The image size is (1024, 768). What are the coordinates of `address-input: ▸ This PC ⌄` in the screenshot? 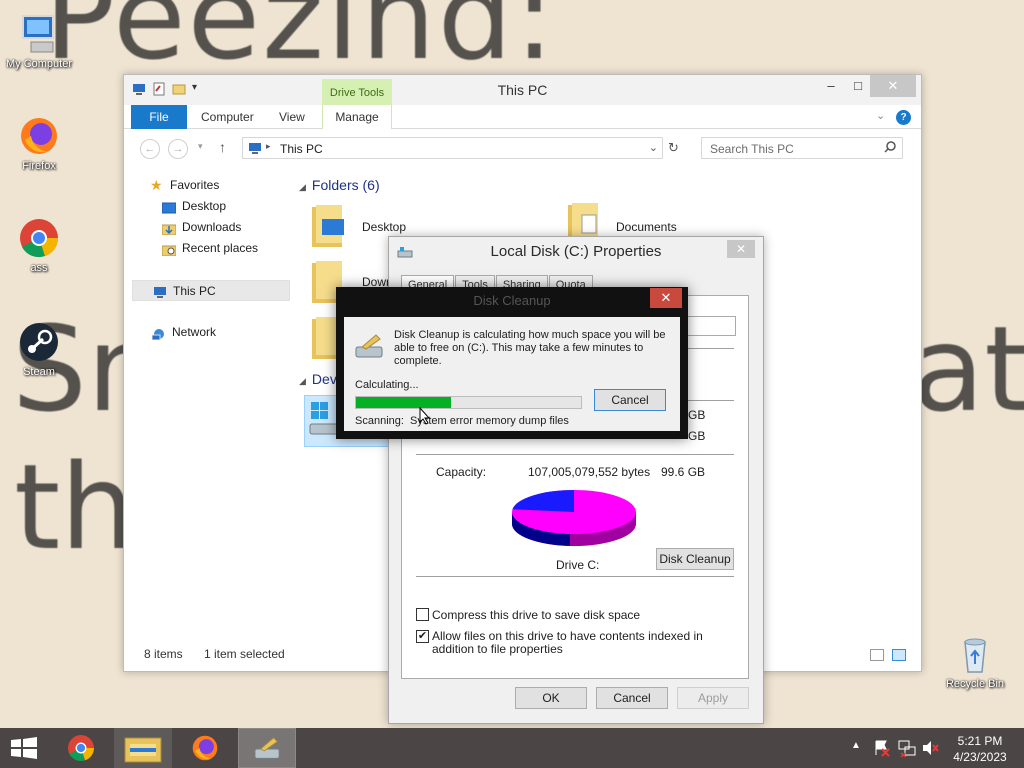 It's located at (452, 148).